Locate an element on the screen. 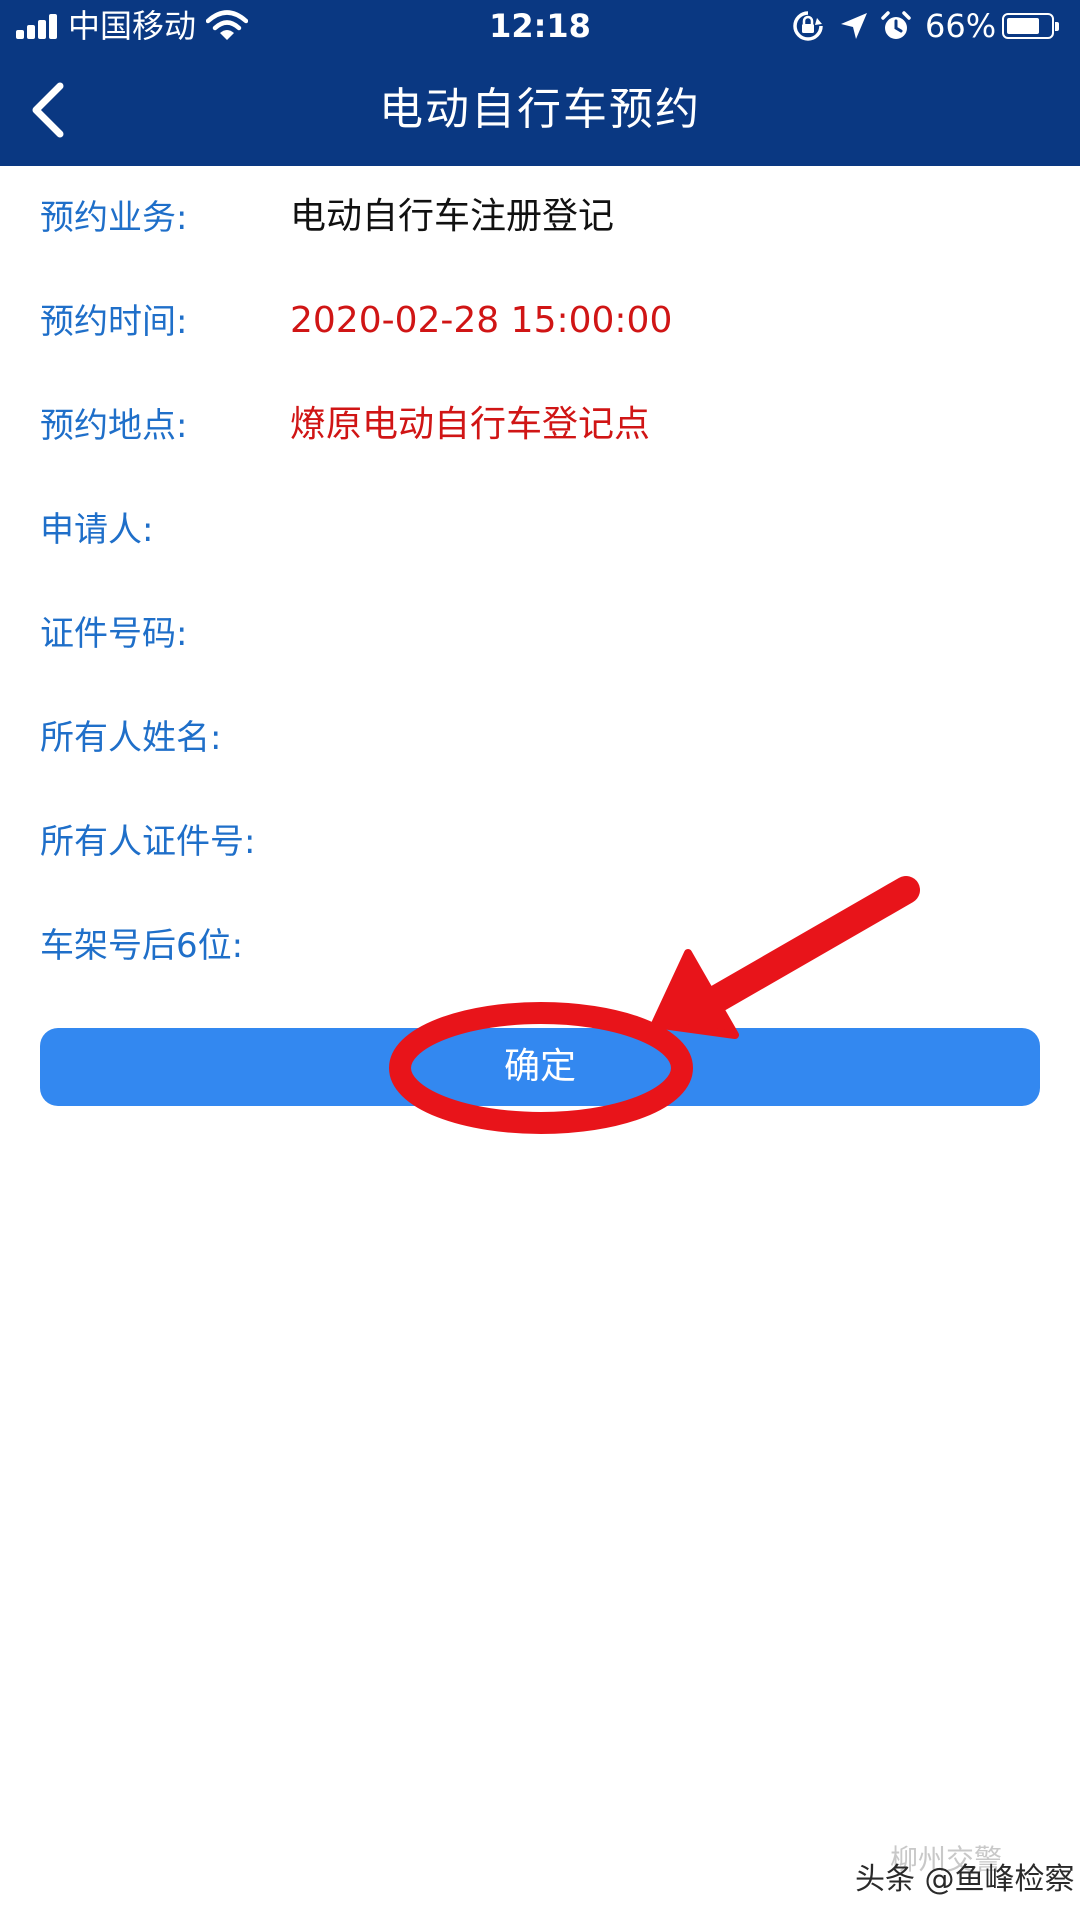  field-label: 车架号后6位: is located at coordinates (142, 946).